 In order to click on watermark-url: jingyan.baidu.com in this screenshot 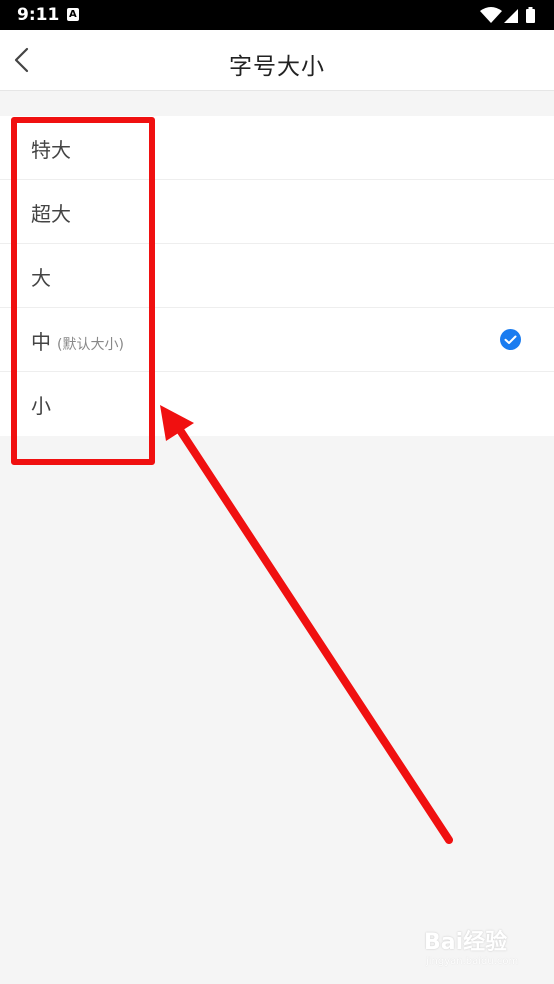, I will do `click(472, 961)`.